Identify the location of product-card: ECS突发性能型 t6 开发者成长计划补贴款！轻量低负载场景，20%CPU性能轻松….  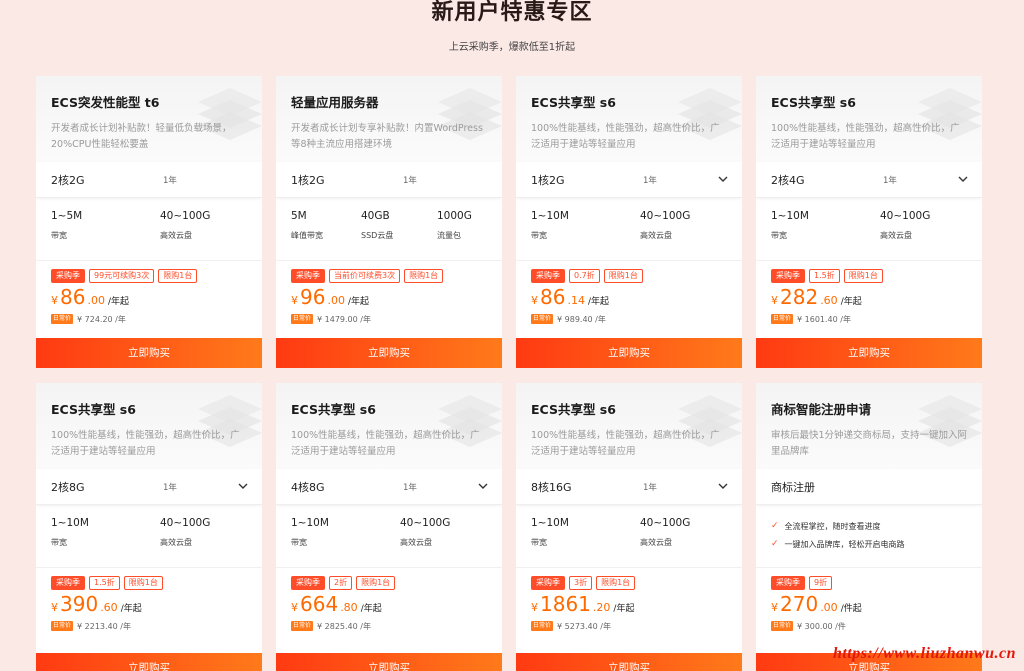
(149, 222).